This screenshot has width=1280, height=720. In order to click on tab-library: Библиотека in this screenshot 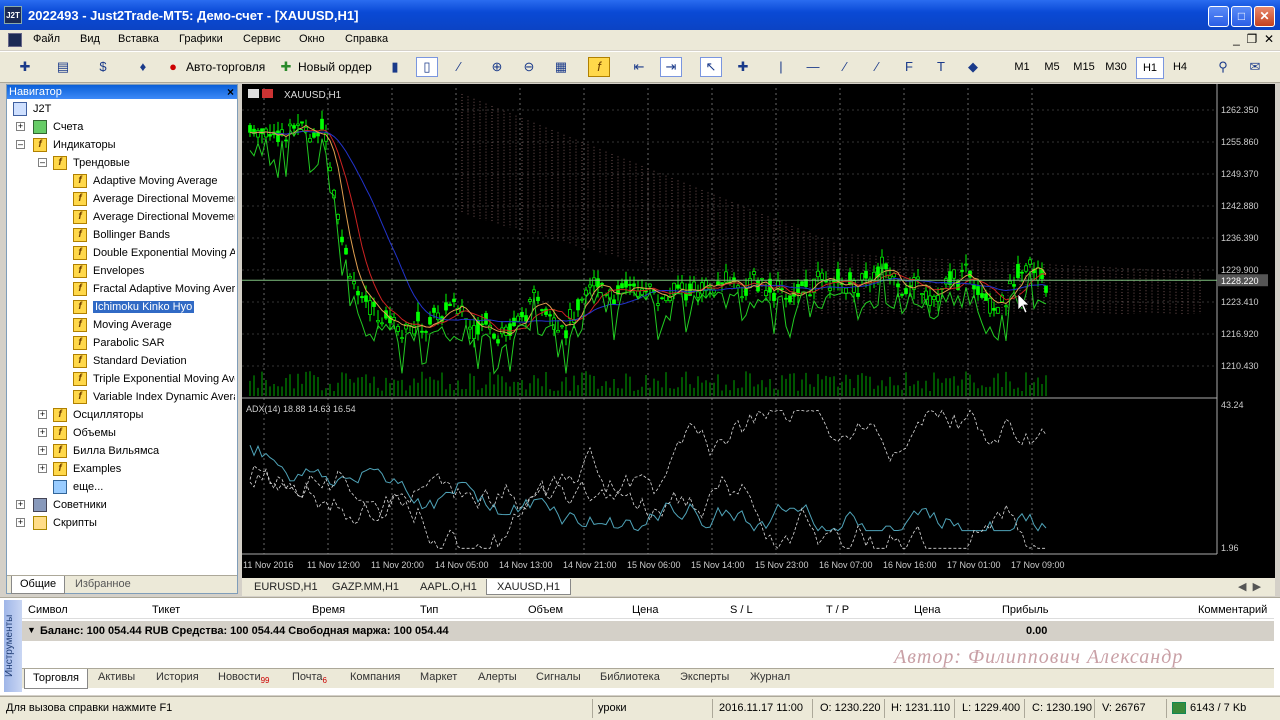, I will do `click(630, 677)`.